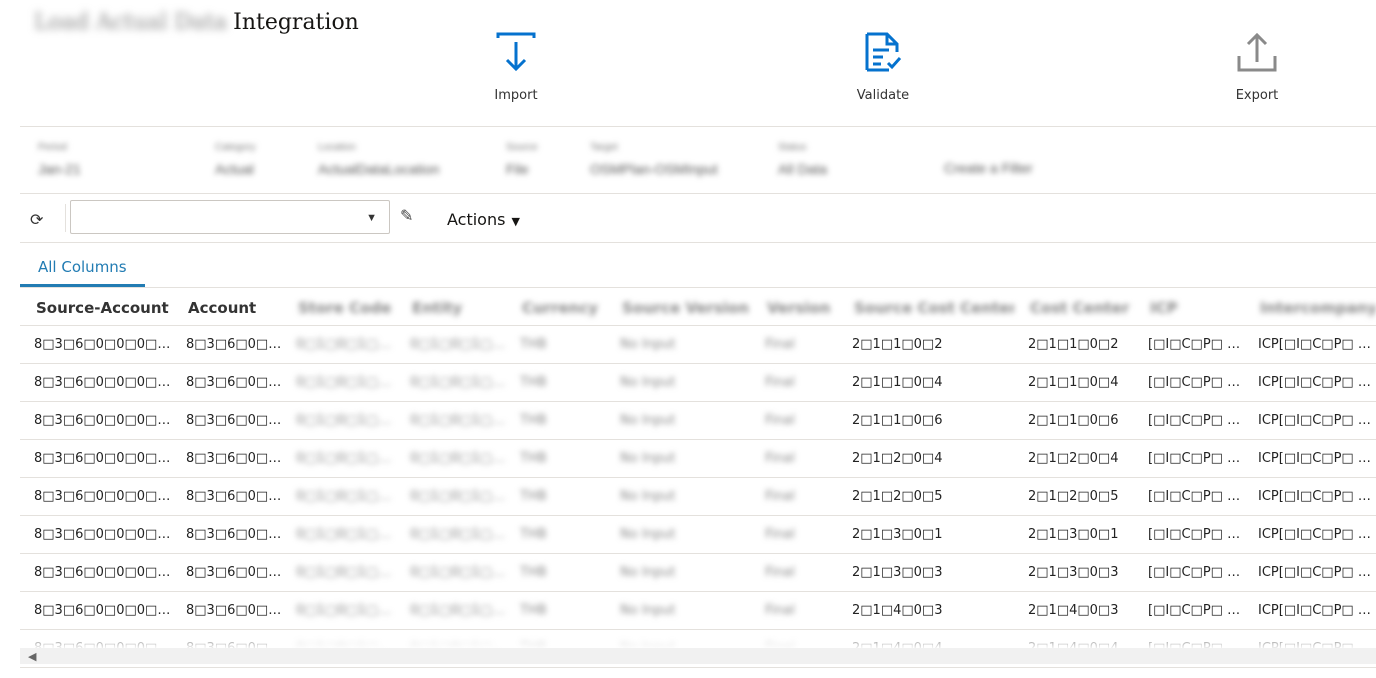  What do you see at coordinates (1257, 95) in the screenshot?
I see `export-label: Export` at bounding box center [1257, 95].